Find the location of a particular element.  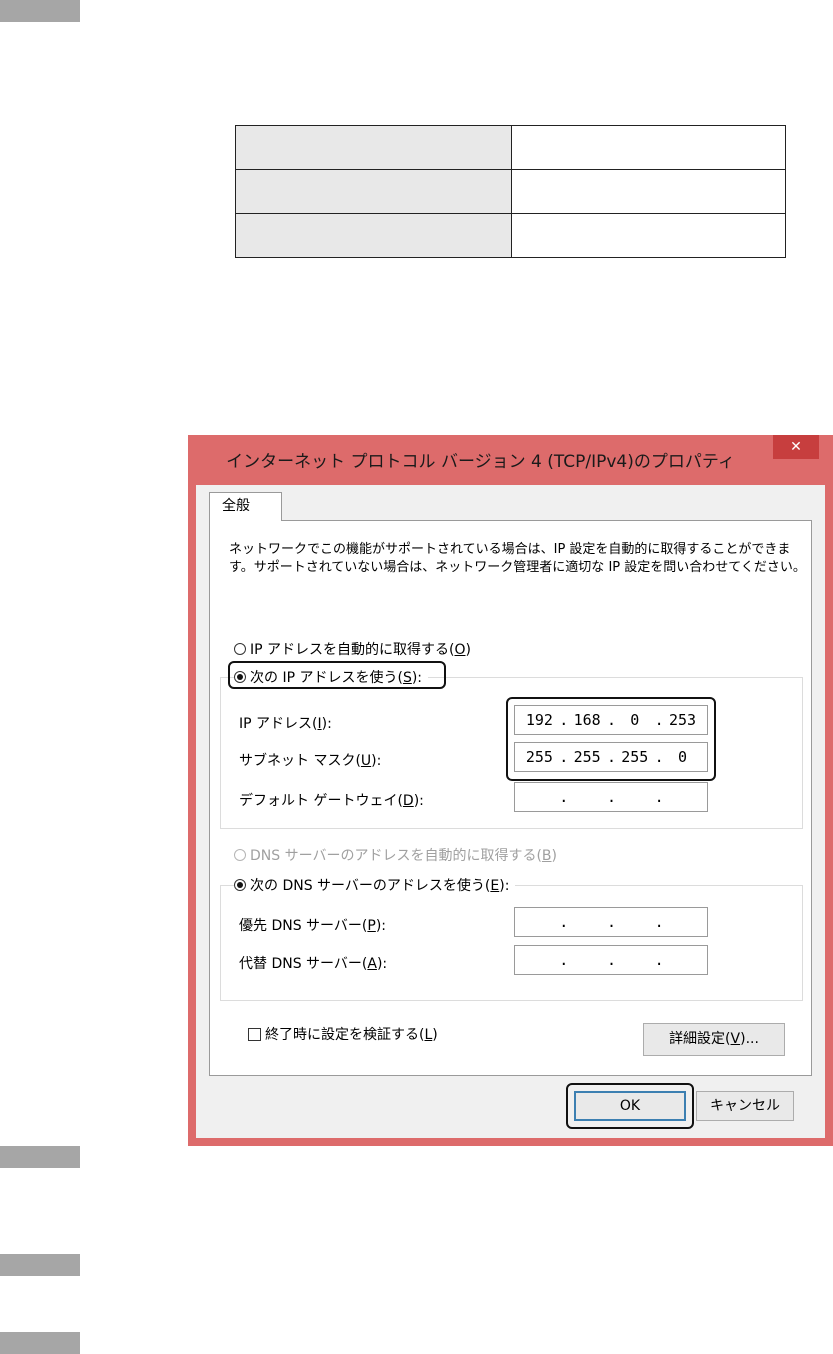

highlight-frame-manual-ip is located at coordinates (337, 675).